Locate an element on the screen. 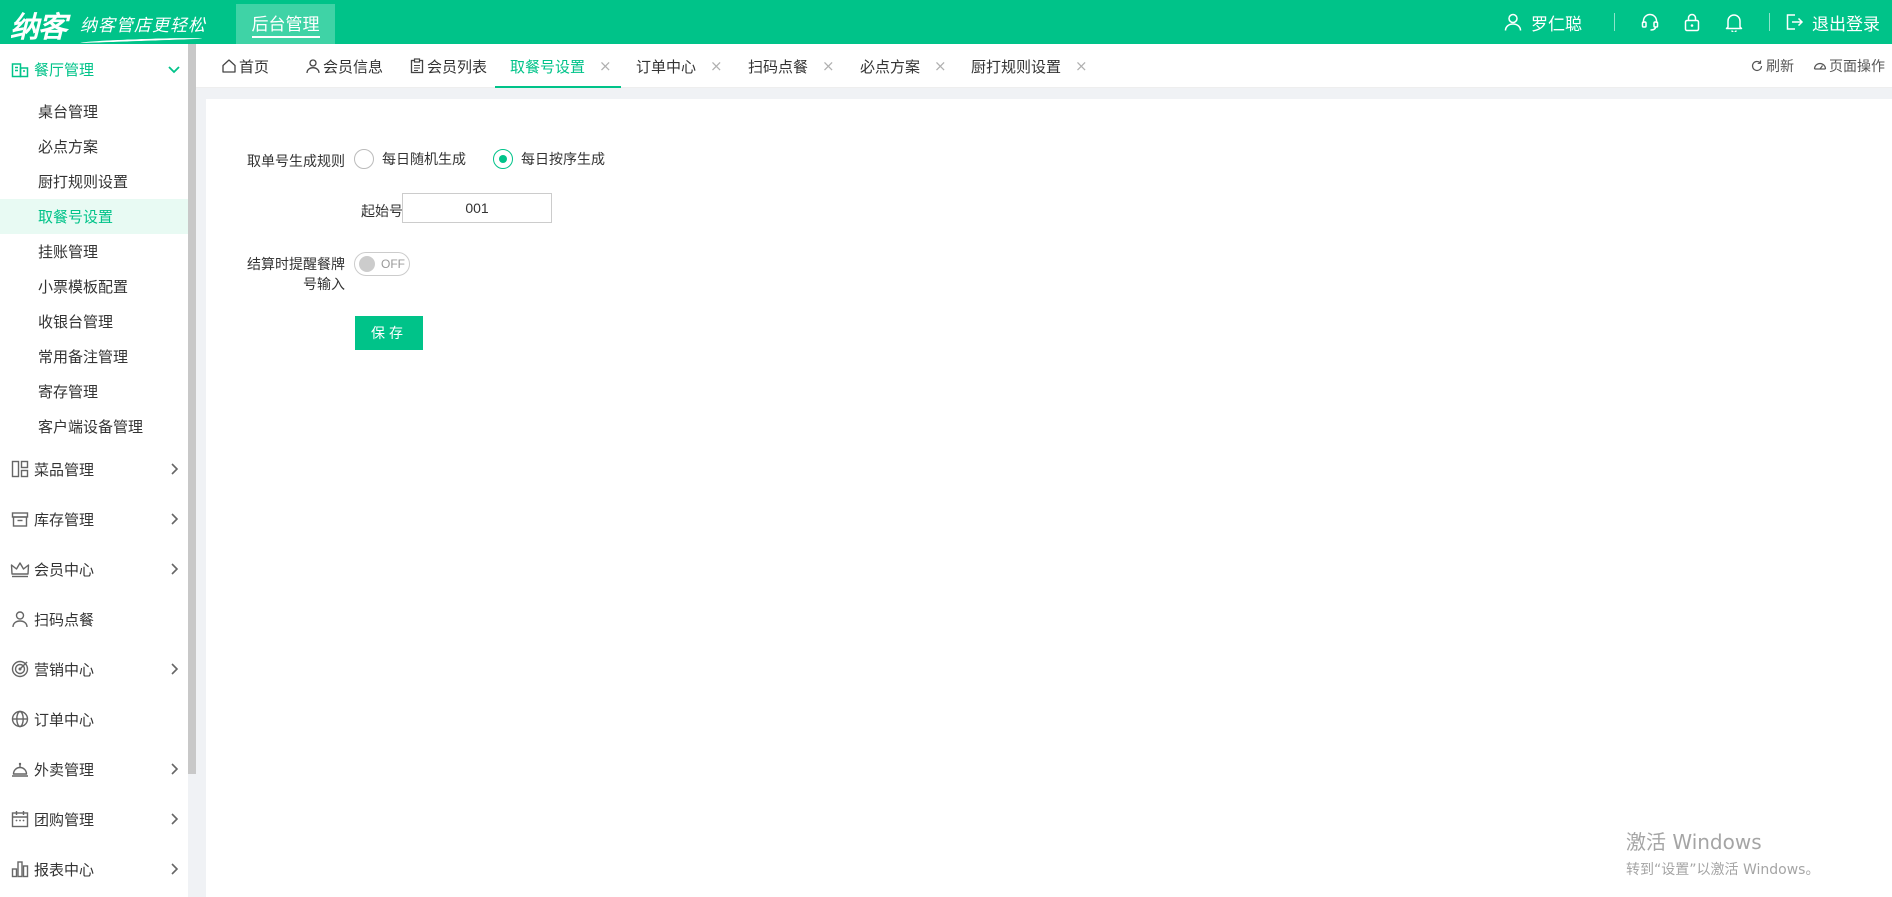 The image size is (1892, 897). sidebar-group-label: 团购管理 is located at coordinates (64, 819).